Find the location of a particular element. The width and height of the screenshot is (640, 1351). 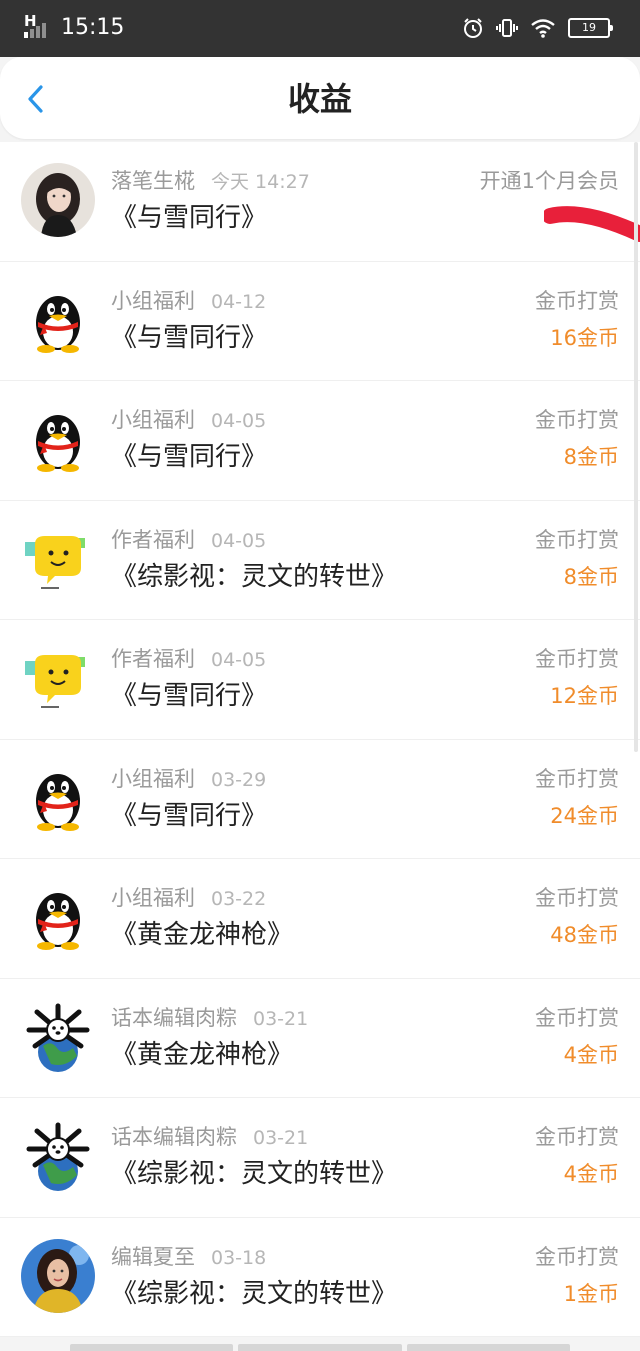

bottom-indicator is located at coordinates (320, 1347).